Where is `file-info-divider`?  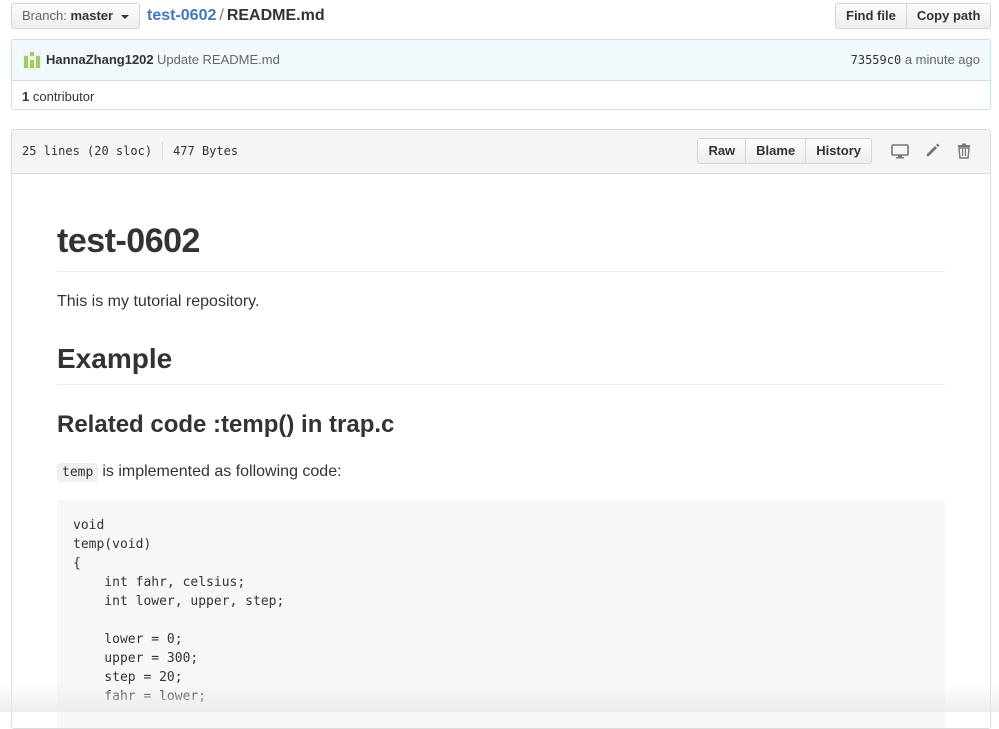 file-info-divider is located at coordinates (163, 151).